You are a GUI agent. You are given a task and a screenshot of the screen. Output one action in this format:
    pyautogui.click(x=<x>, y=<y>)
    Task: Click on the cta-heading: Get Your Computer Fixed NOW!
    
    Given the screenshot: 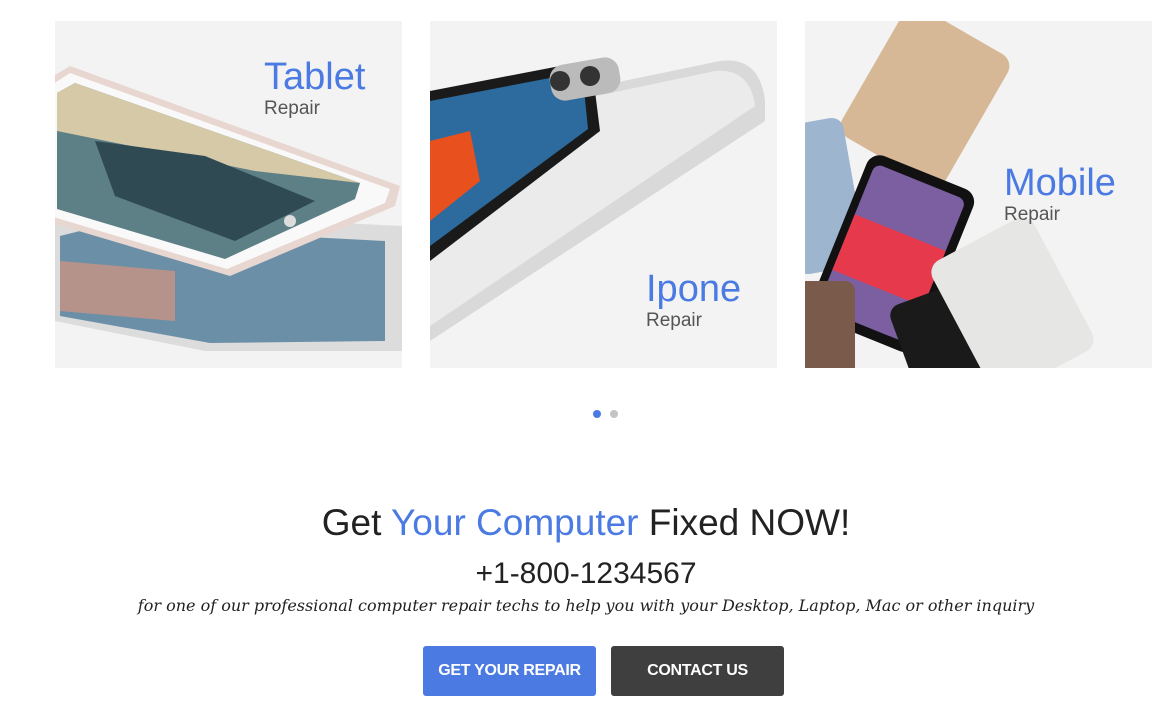 What is the action you would take?
    pyautogui.click(x=586, y=523)
    